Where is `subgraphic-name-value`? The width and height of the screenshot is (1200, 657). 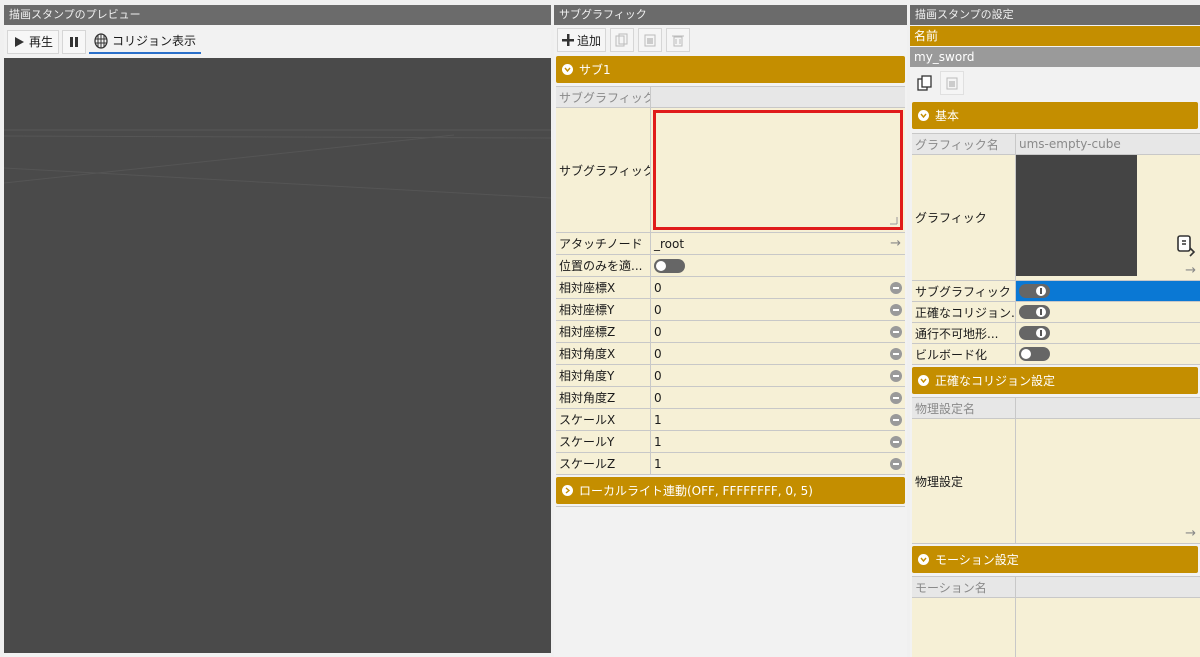
subgraphic-name-value is located at coordinates (778, 97).